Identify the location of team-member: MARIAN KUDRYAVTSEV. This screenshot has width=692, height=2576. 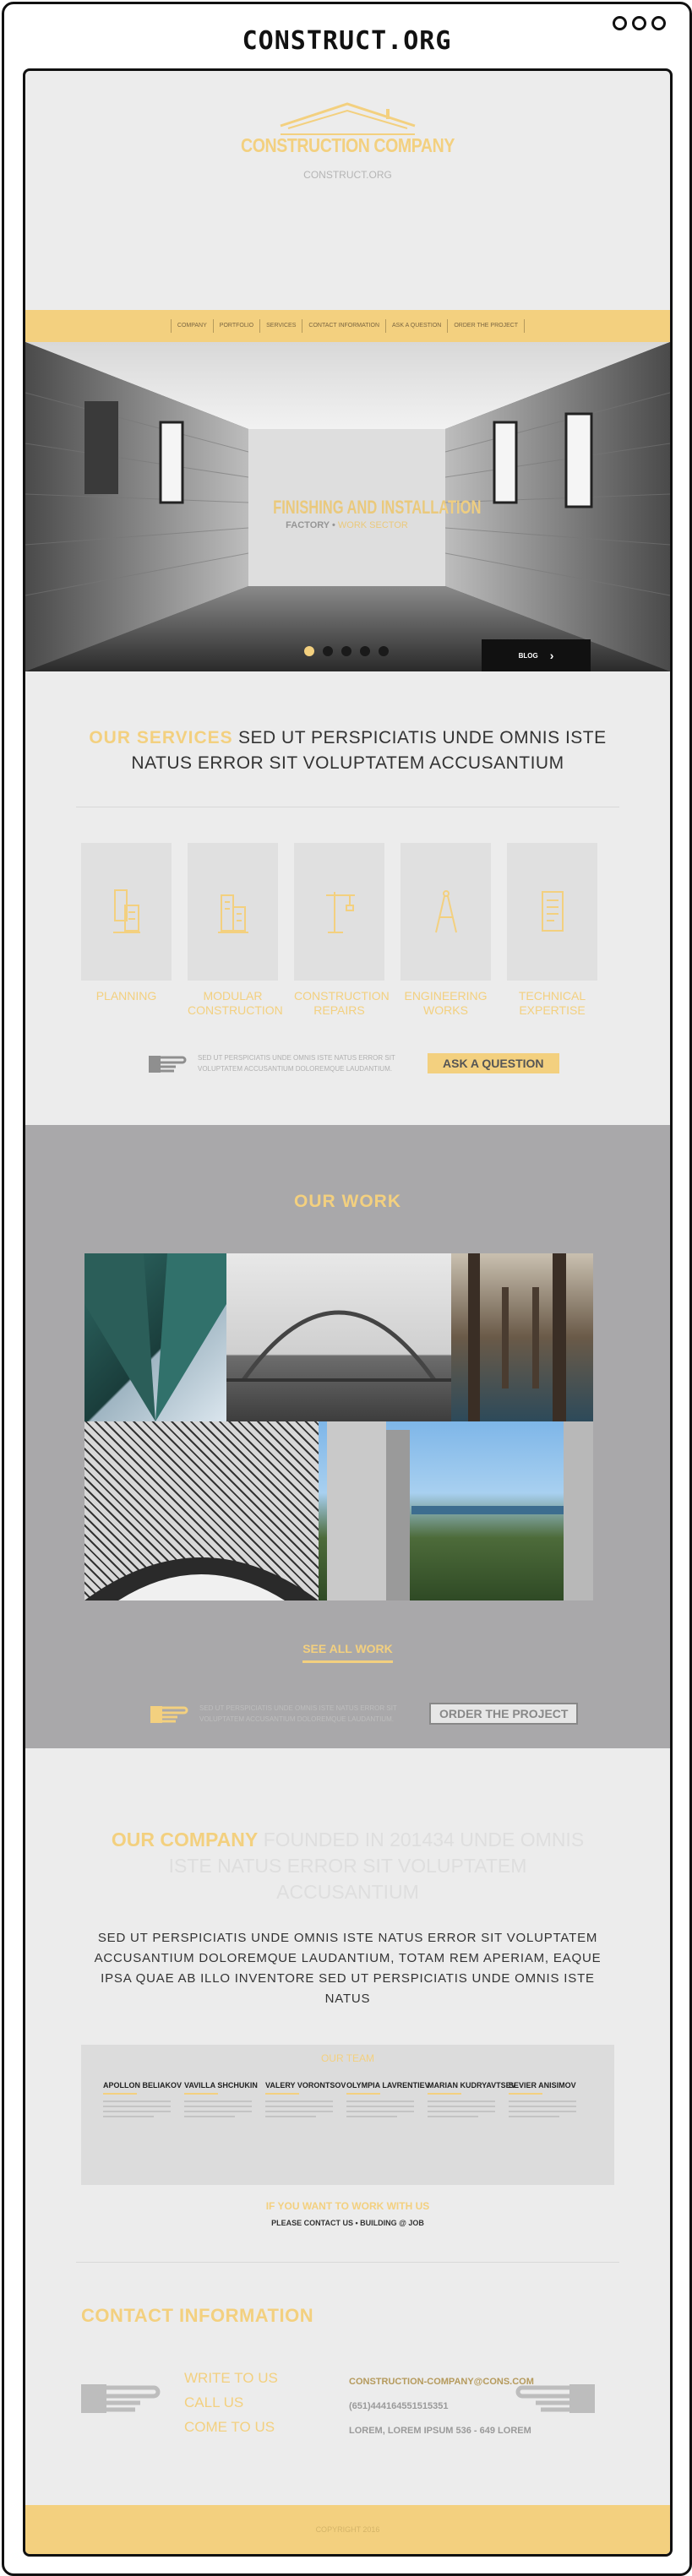
(472, 2101).